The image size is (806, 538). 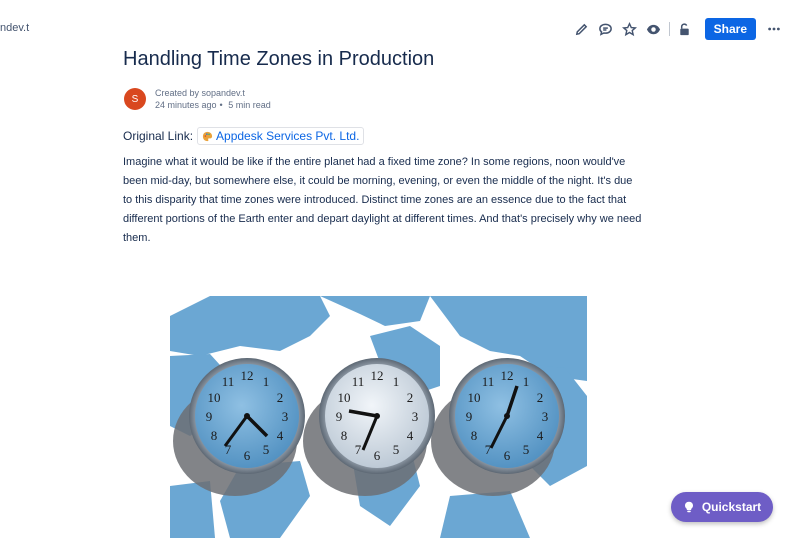 What do you see at coordinates (14, 28) in the screenshot?
I see `breadcrumb: ndev.t` at bounding box center [14, 28].